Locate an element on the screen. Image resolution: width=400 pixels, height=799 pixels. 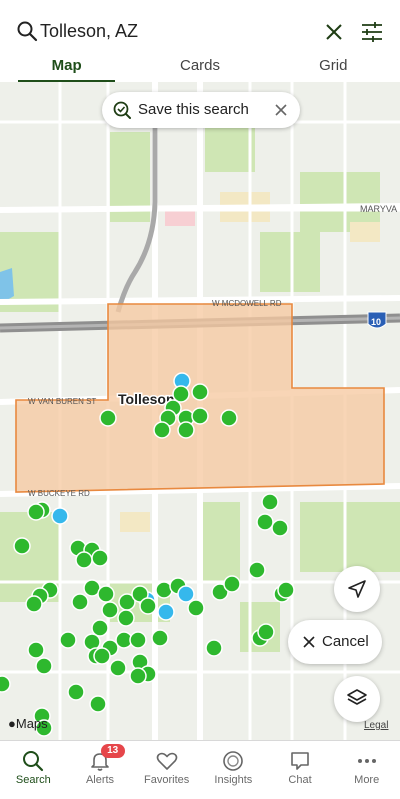
nav-insights-label: Insights is located at coordinates (233, 780).